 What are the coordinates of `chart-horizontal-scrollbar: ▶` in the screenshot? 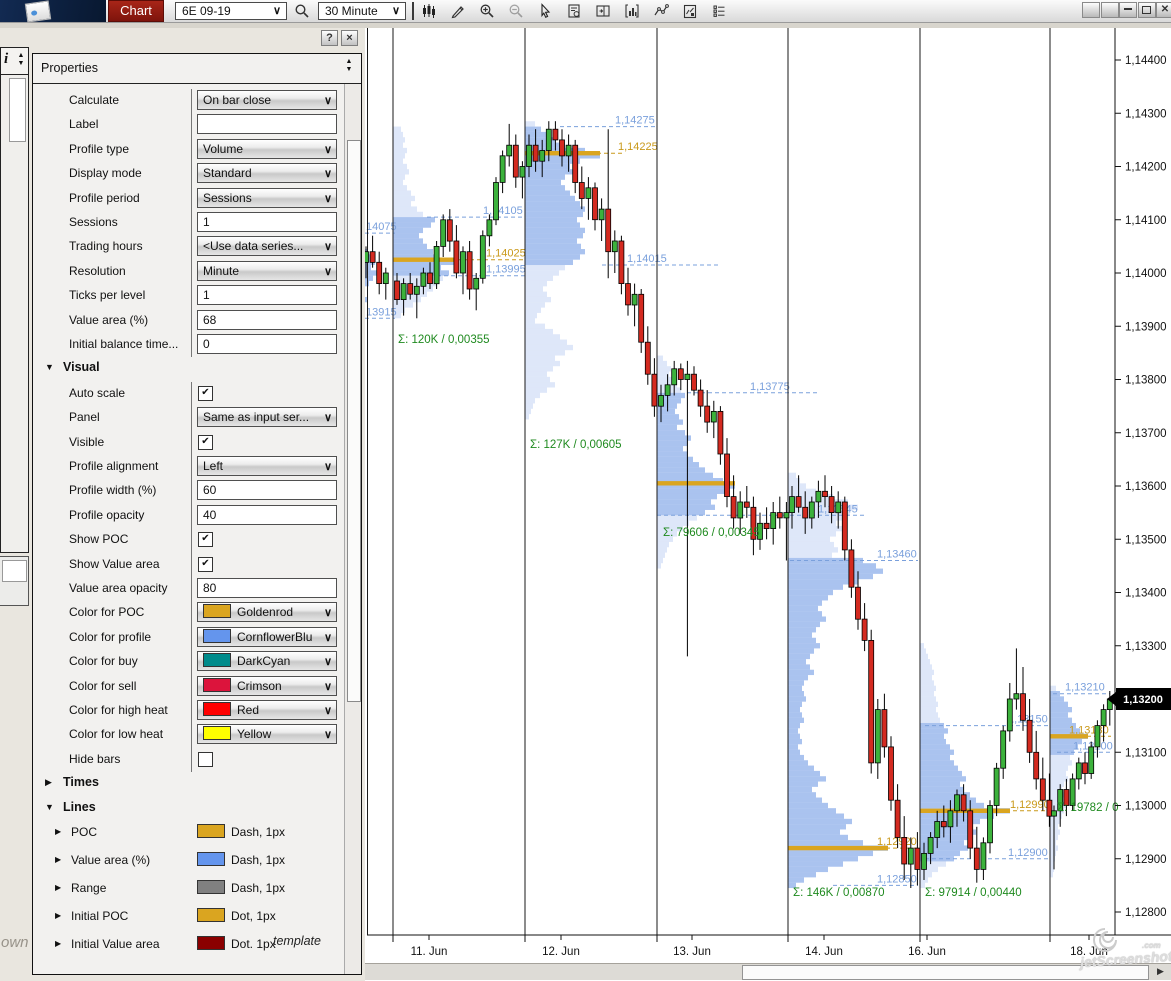 It's located at (768, 971).